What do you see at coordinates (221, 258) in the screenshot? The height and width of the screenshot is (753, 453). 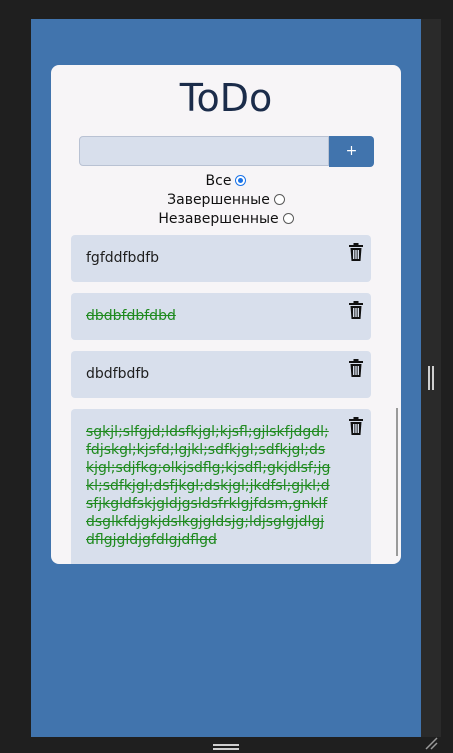 I see `todo-item: fgfddfbdfb` at bounding box center [221, 258].